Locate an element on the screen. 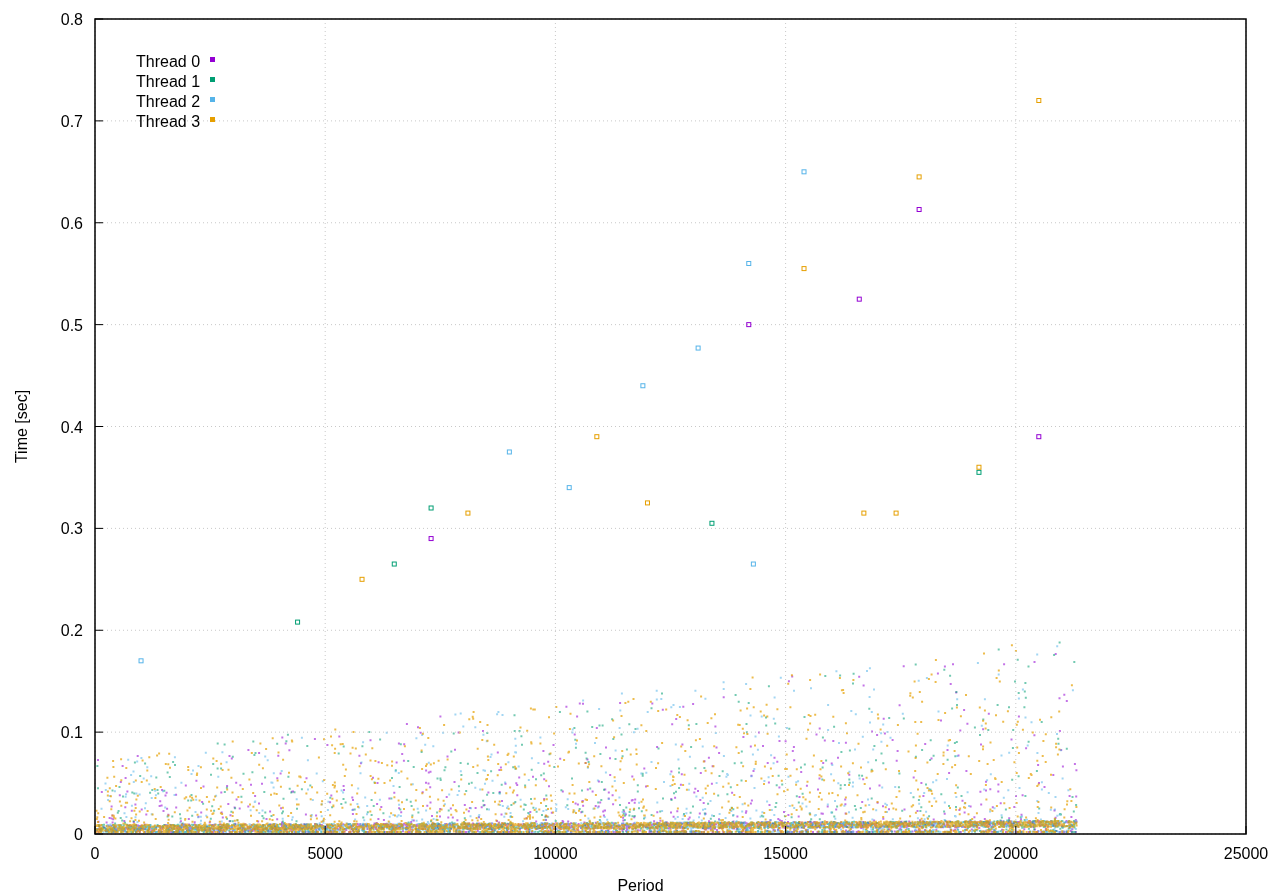 This screenshot has height=896, width=1280. x-tick-label: 15000 is located at coordinates (785, 853).